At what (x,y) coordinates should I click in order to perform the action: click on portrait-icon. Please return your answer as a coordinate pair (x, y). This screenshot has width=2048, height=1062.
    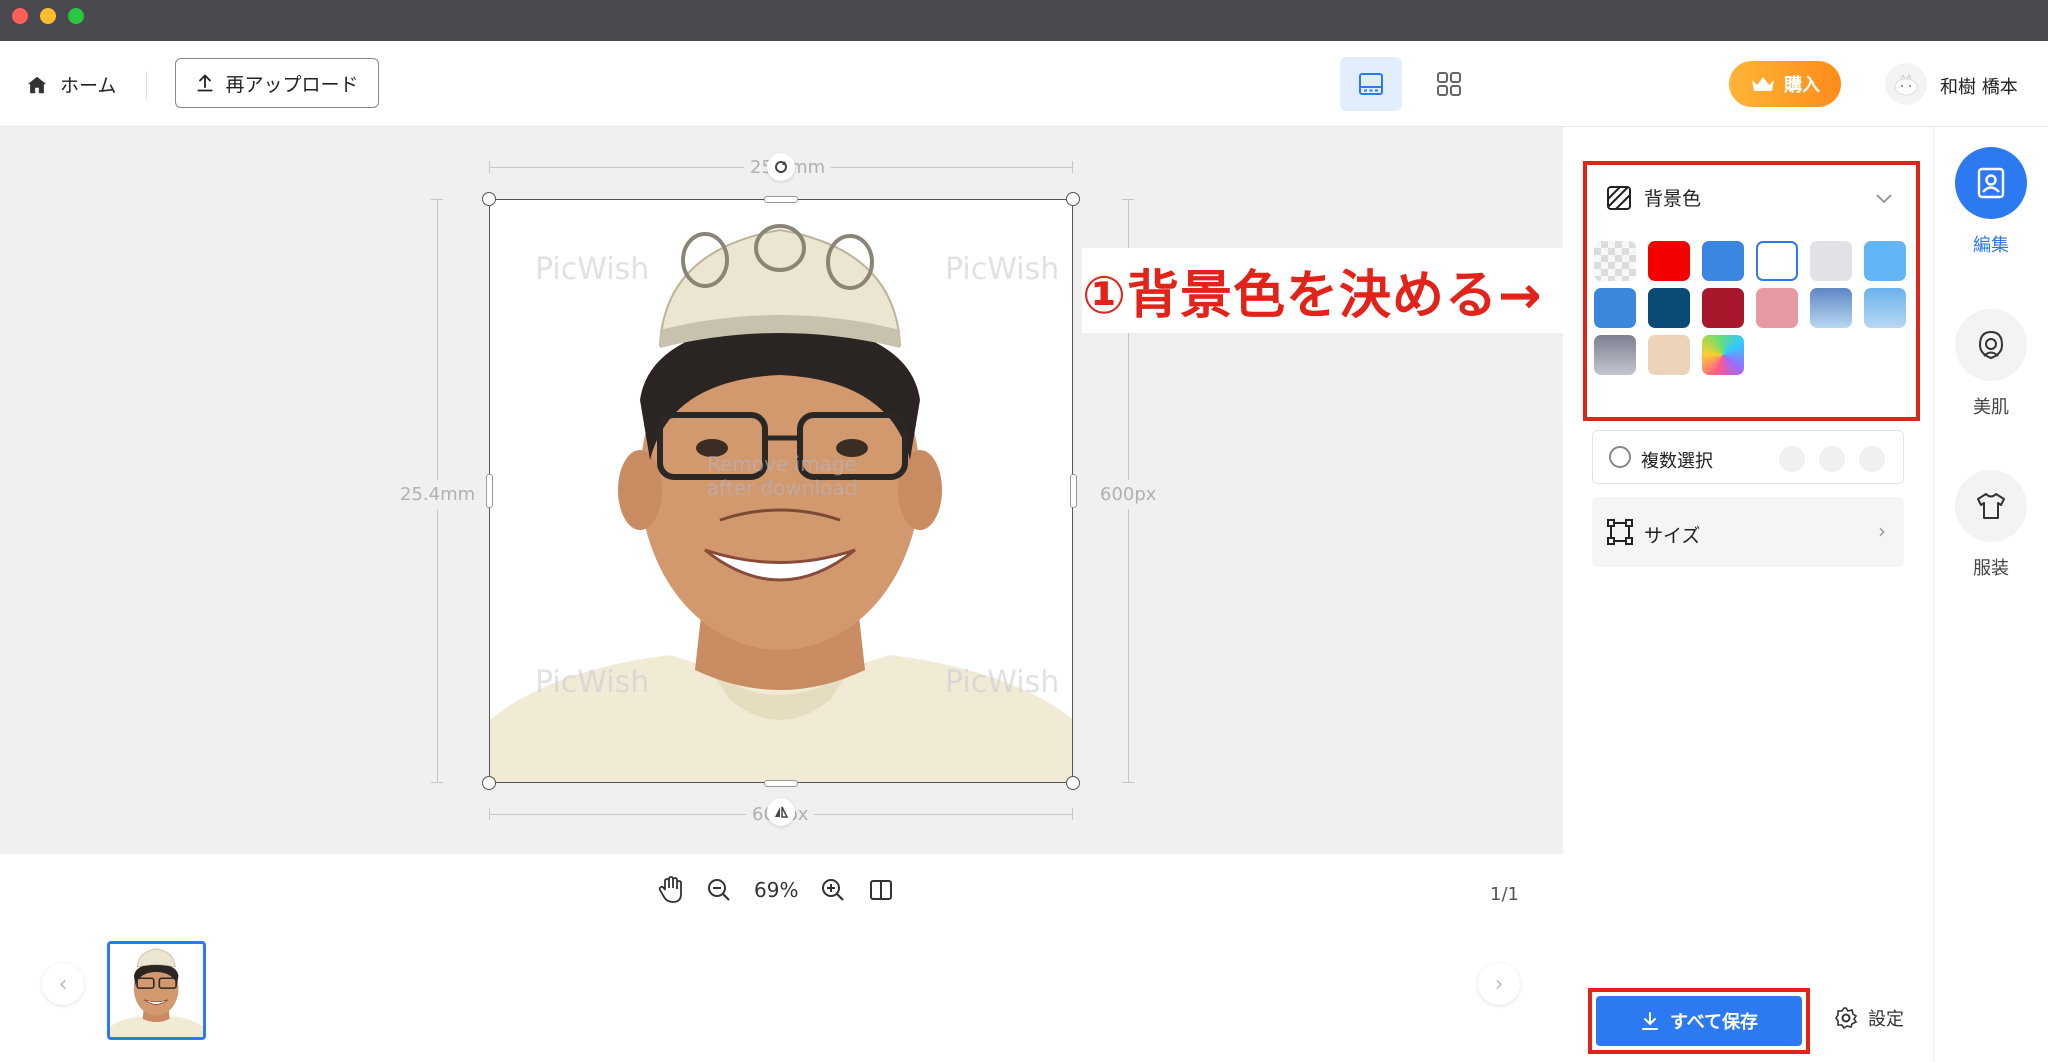
    Looking at the image, I should click on (1991, 183).